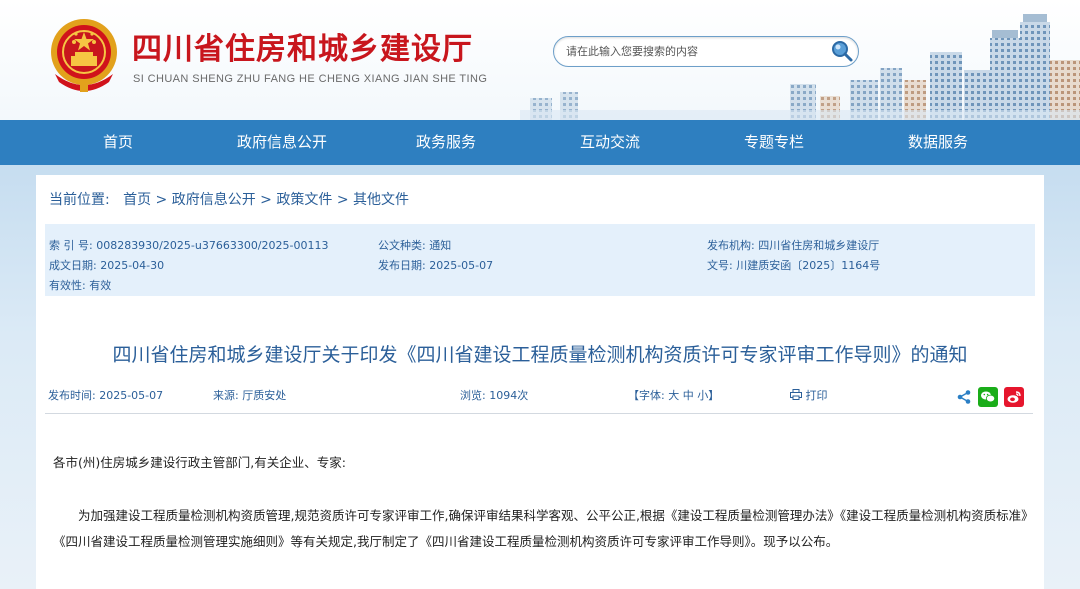  What do you see at coordinates (436, 265) in the screenshot?
I see `meta-publish-date: 发布日期: 2025-05-07` at bounding box center [436, 265].